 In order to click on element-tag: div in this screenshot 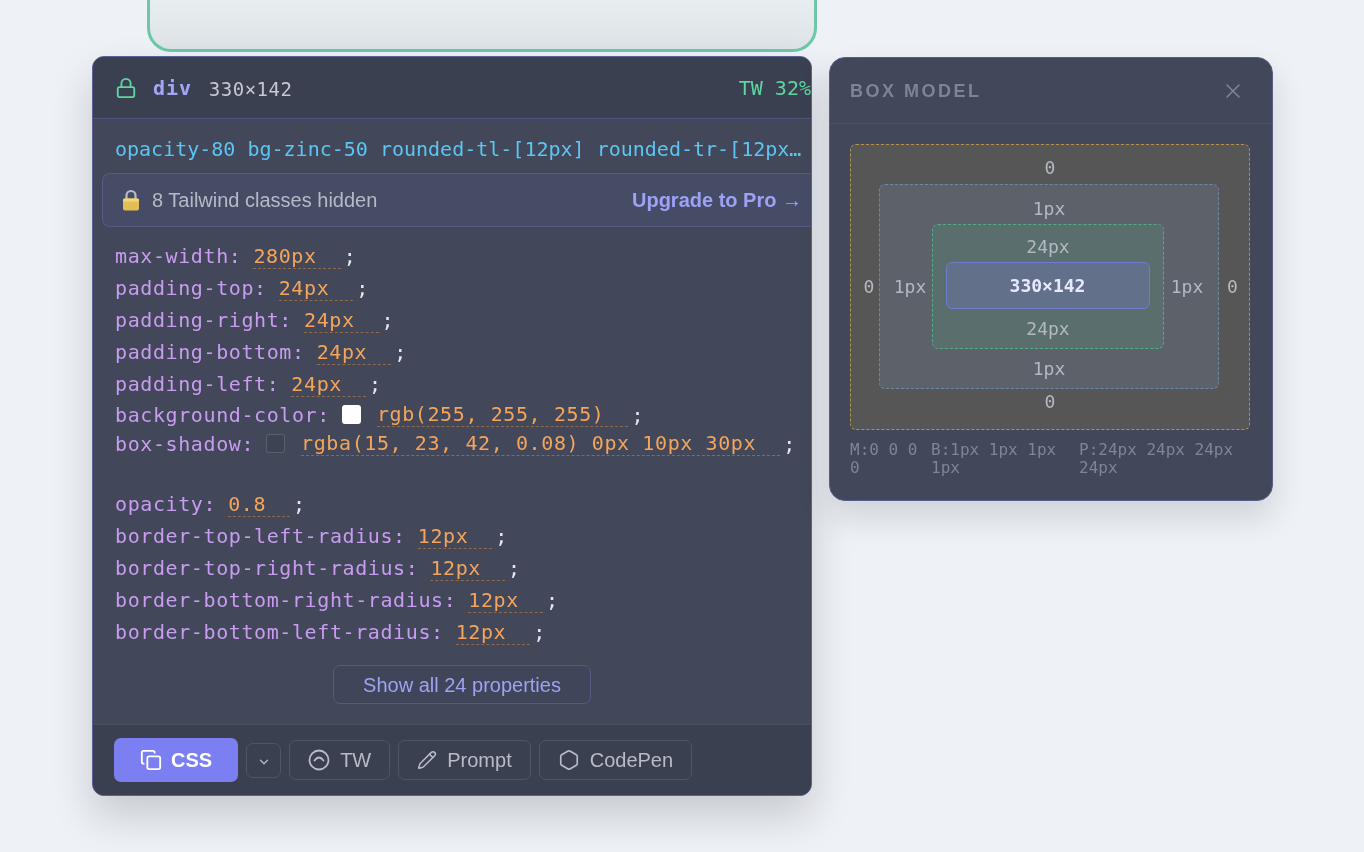, I will do `click(172, 87)`.